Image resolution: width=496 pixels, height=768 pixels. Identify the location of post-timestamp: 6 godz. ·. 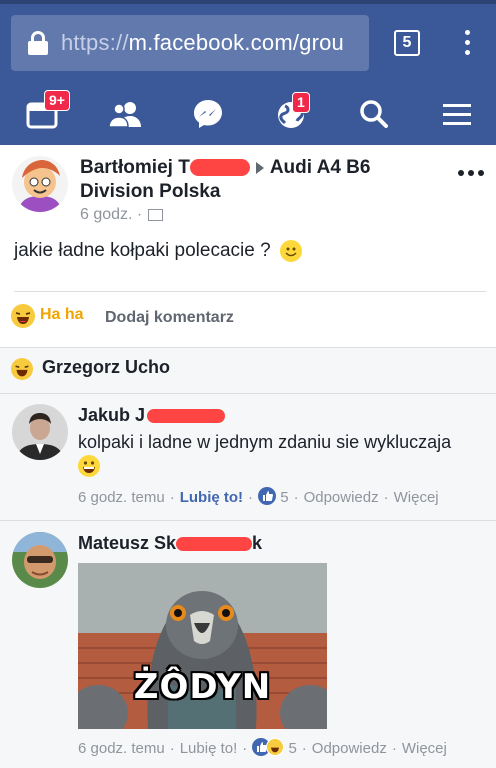
(122, 215).